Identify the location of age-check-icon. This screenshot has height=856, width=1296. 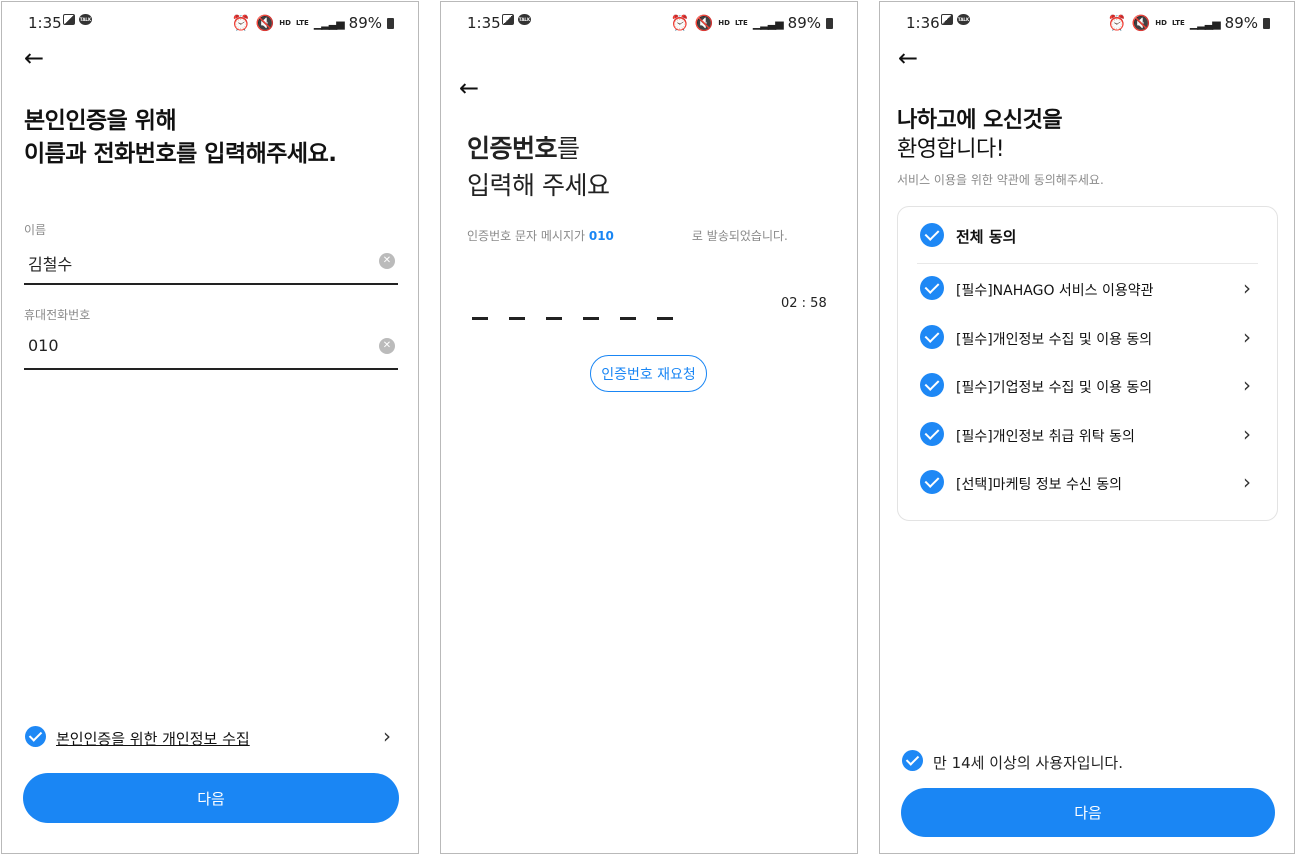
(912, 760).